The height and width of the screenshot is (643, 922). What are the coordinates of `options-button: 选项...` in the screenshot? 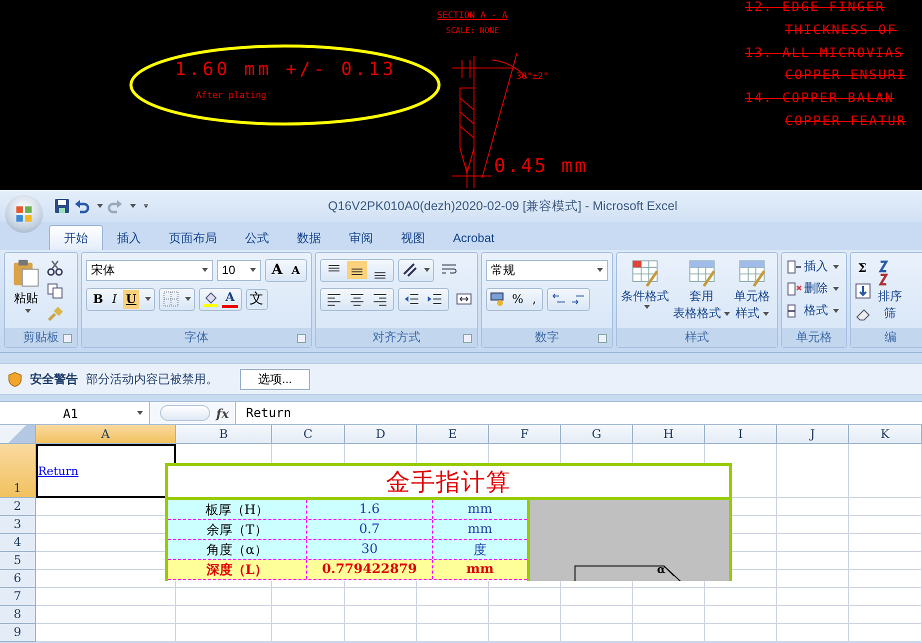 It's located at (275, 379).